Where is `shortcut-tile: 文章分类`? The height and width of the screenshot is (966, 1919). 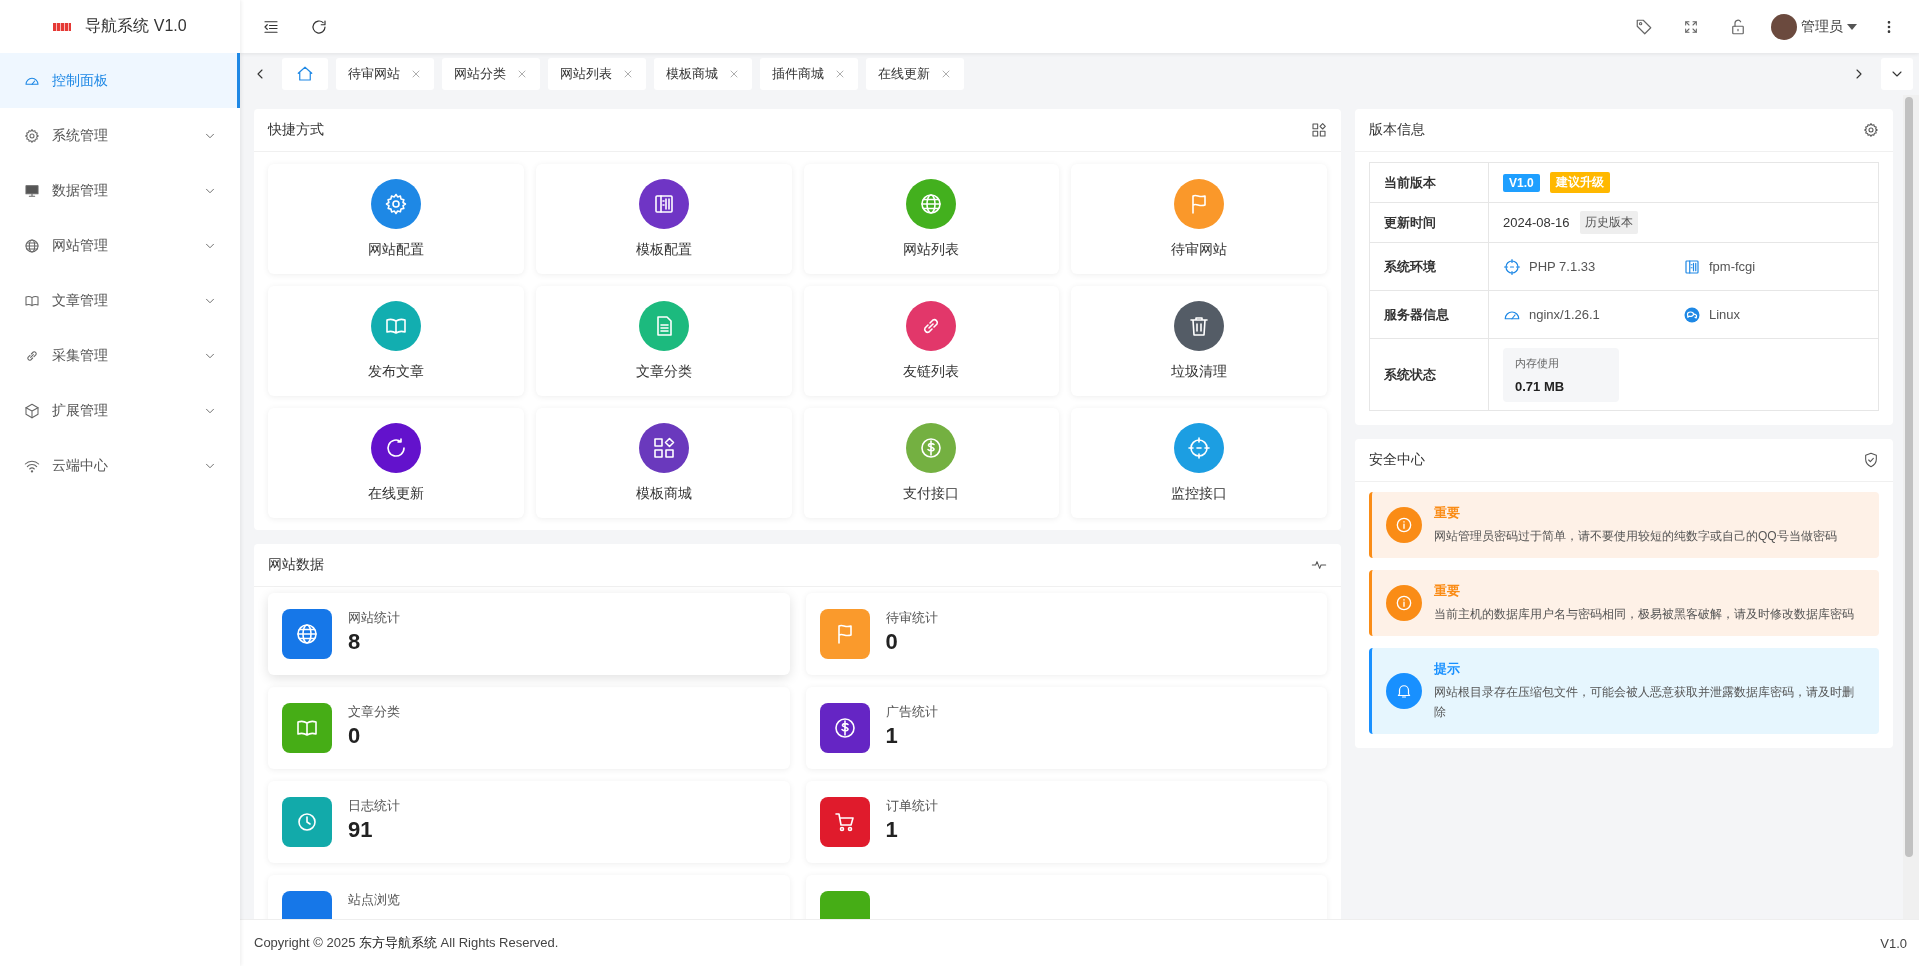 shortcut-tile: 文章分类 is located at coordinates (663, 341).